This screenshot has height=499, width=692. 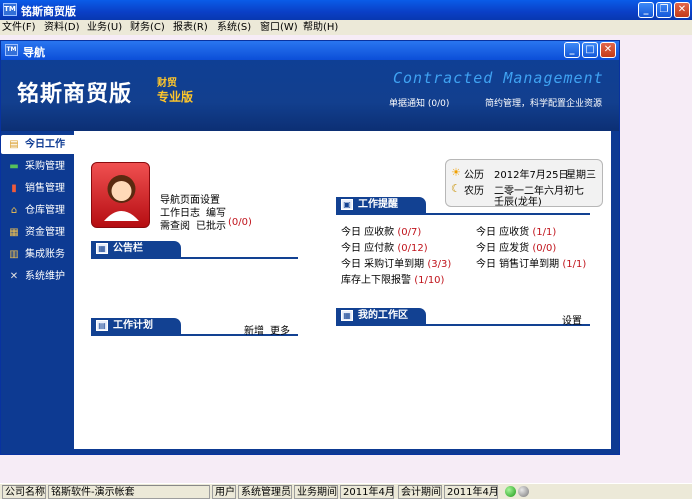 I want to click on side-item-purchase: ▬ 采购管理, so click(x=37, y=166).